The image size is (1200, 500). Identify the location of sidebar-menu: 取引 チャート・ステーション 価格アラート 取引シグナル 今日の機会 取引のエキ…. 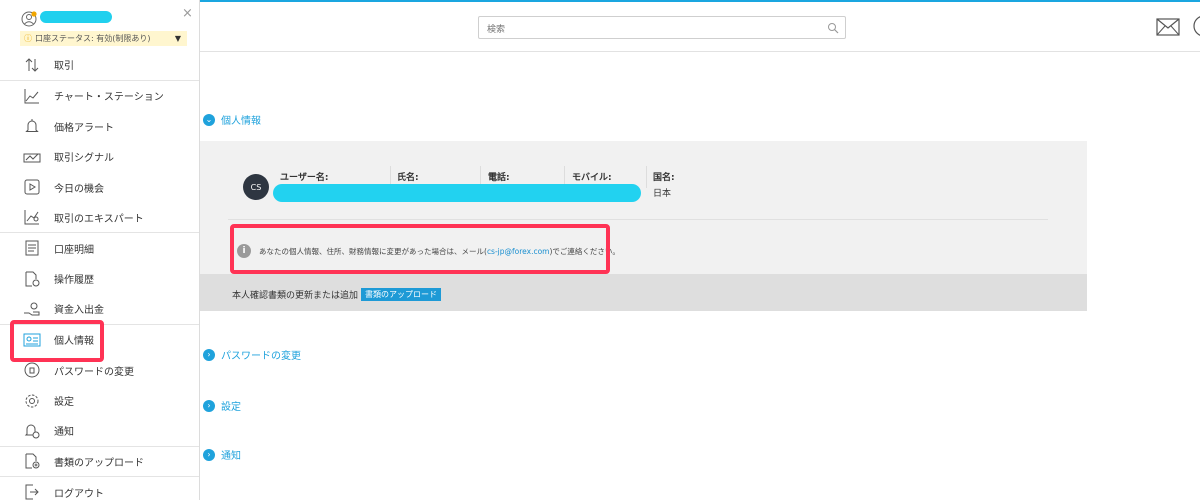
(99, 275).